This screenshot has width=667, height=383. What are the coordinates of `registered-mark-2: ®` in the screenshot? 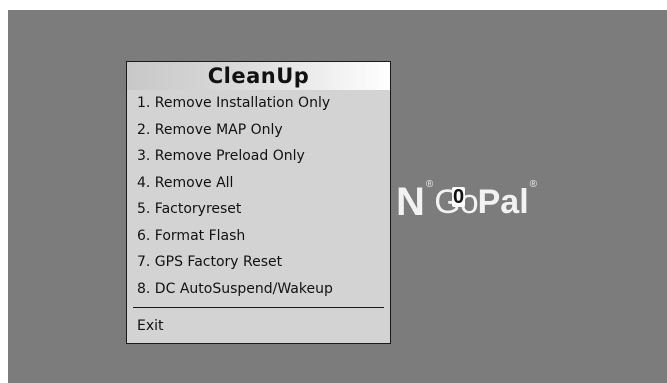 It's located at (533, 184).